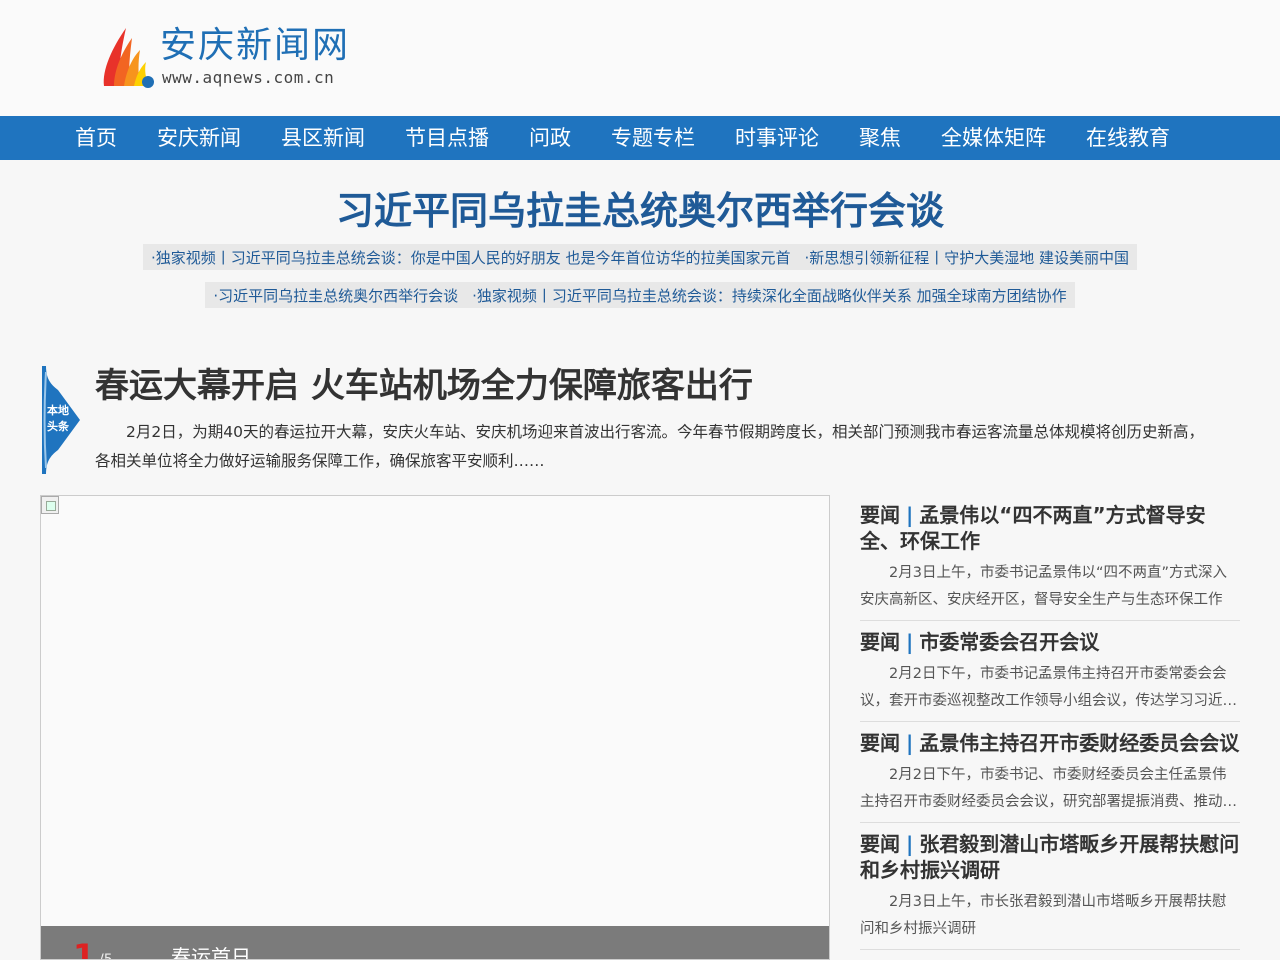 The image size is (1280, 960). I want to click on nav-item-home: 首页, so click(96, 138).